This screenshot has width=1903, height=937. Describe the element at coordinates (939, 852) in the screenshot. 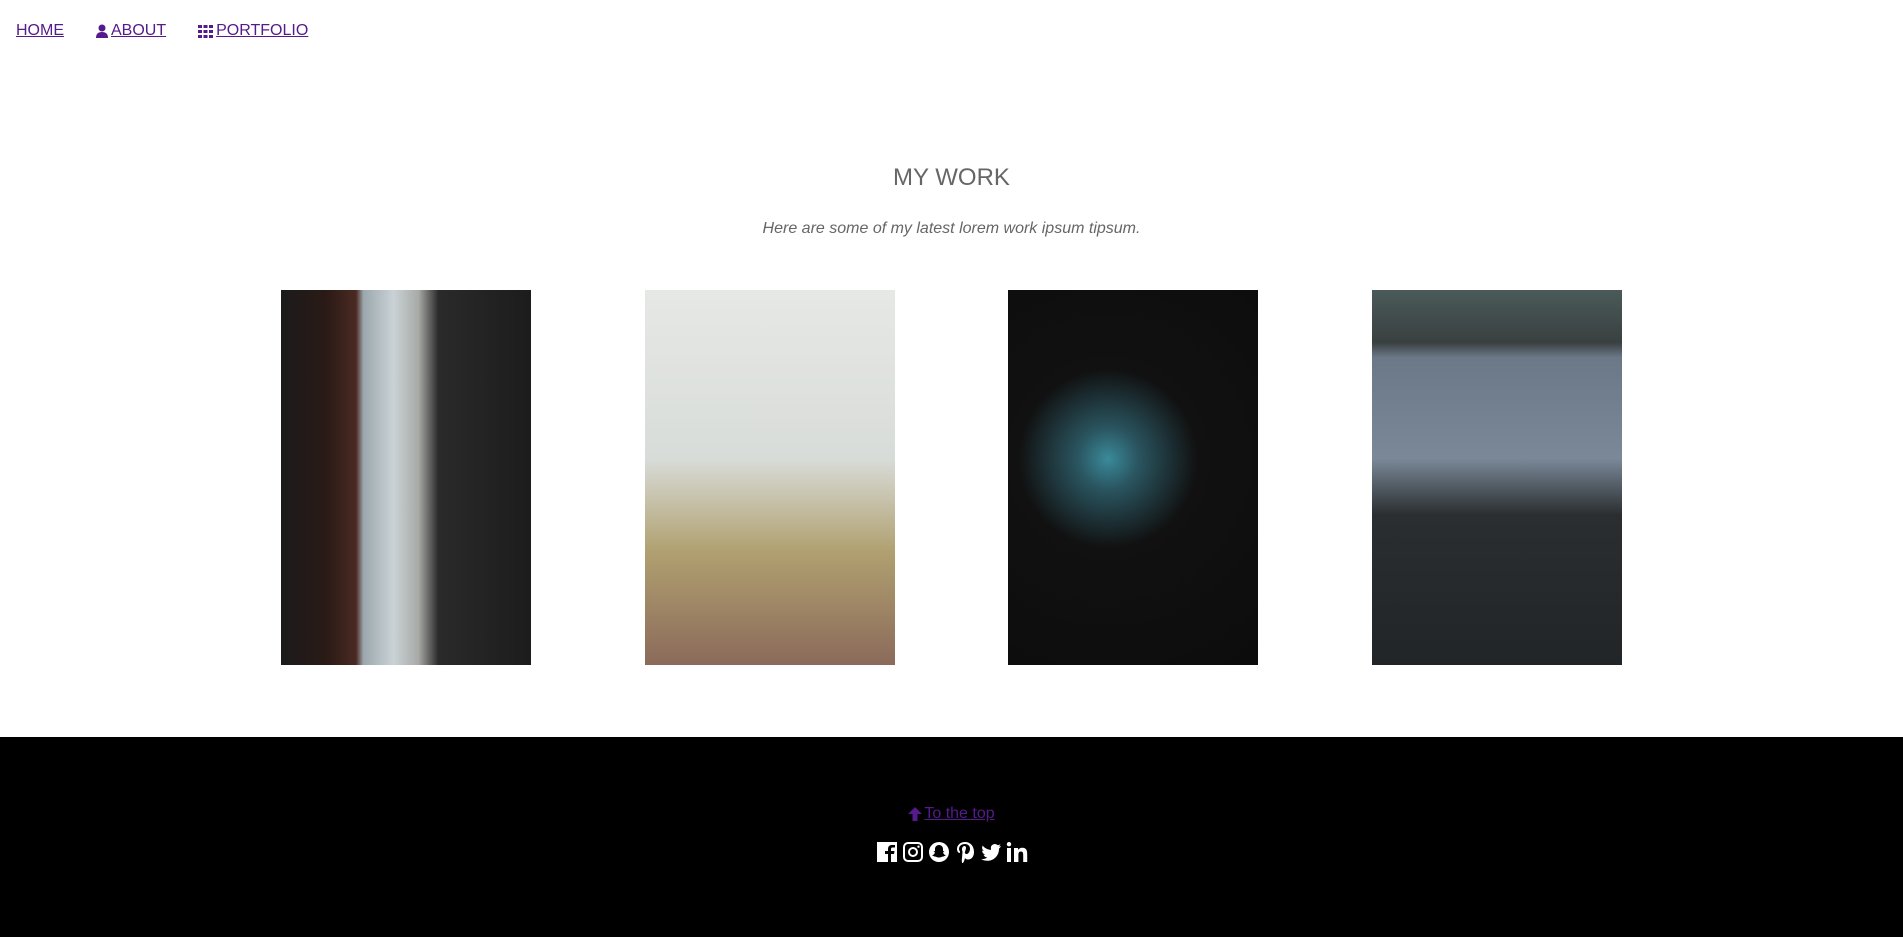

I see `snapchat-icon` at that location.